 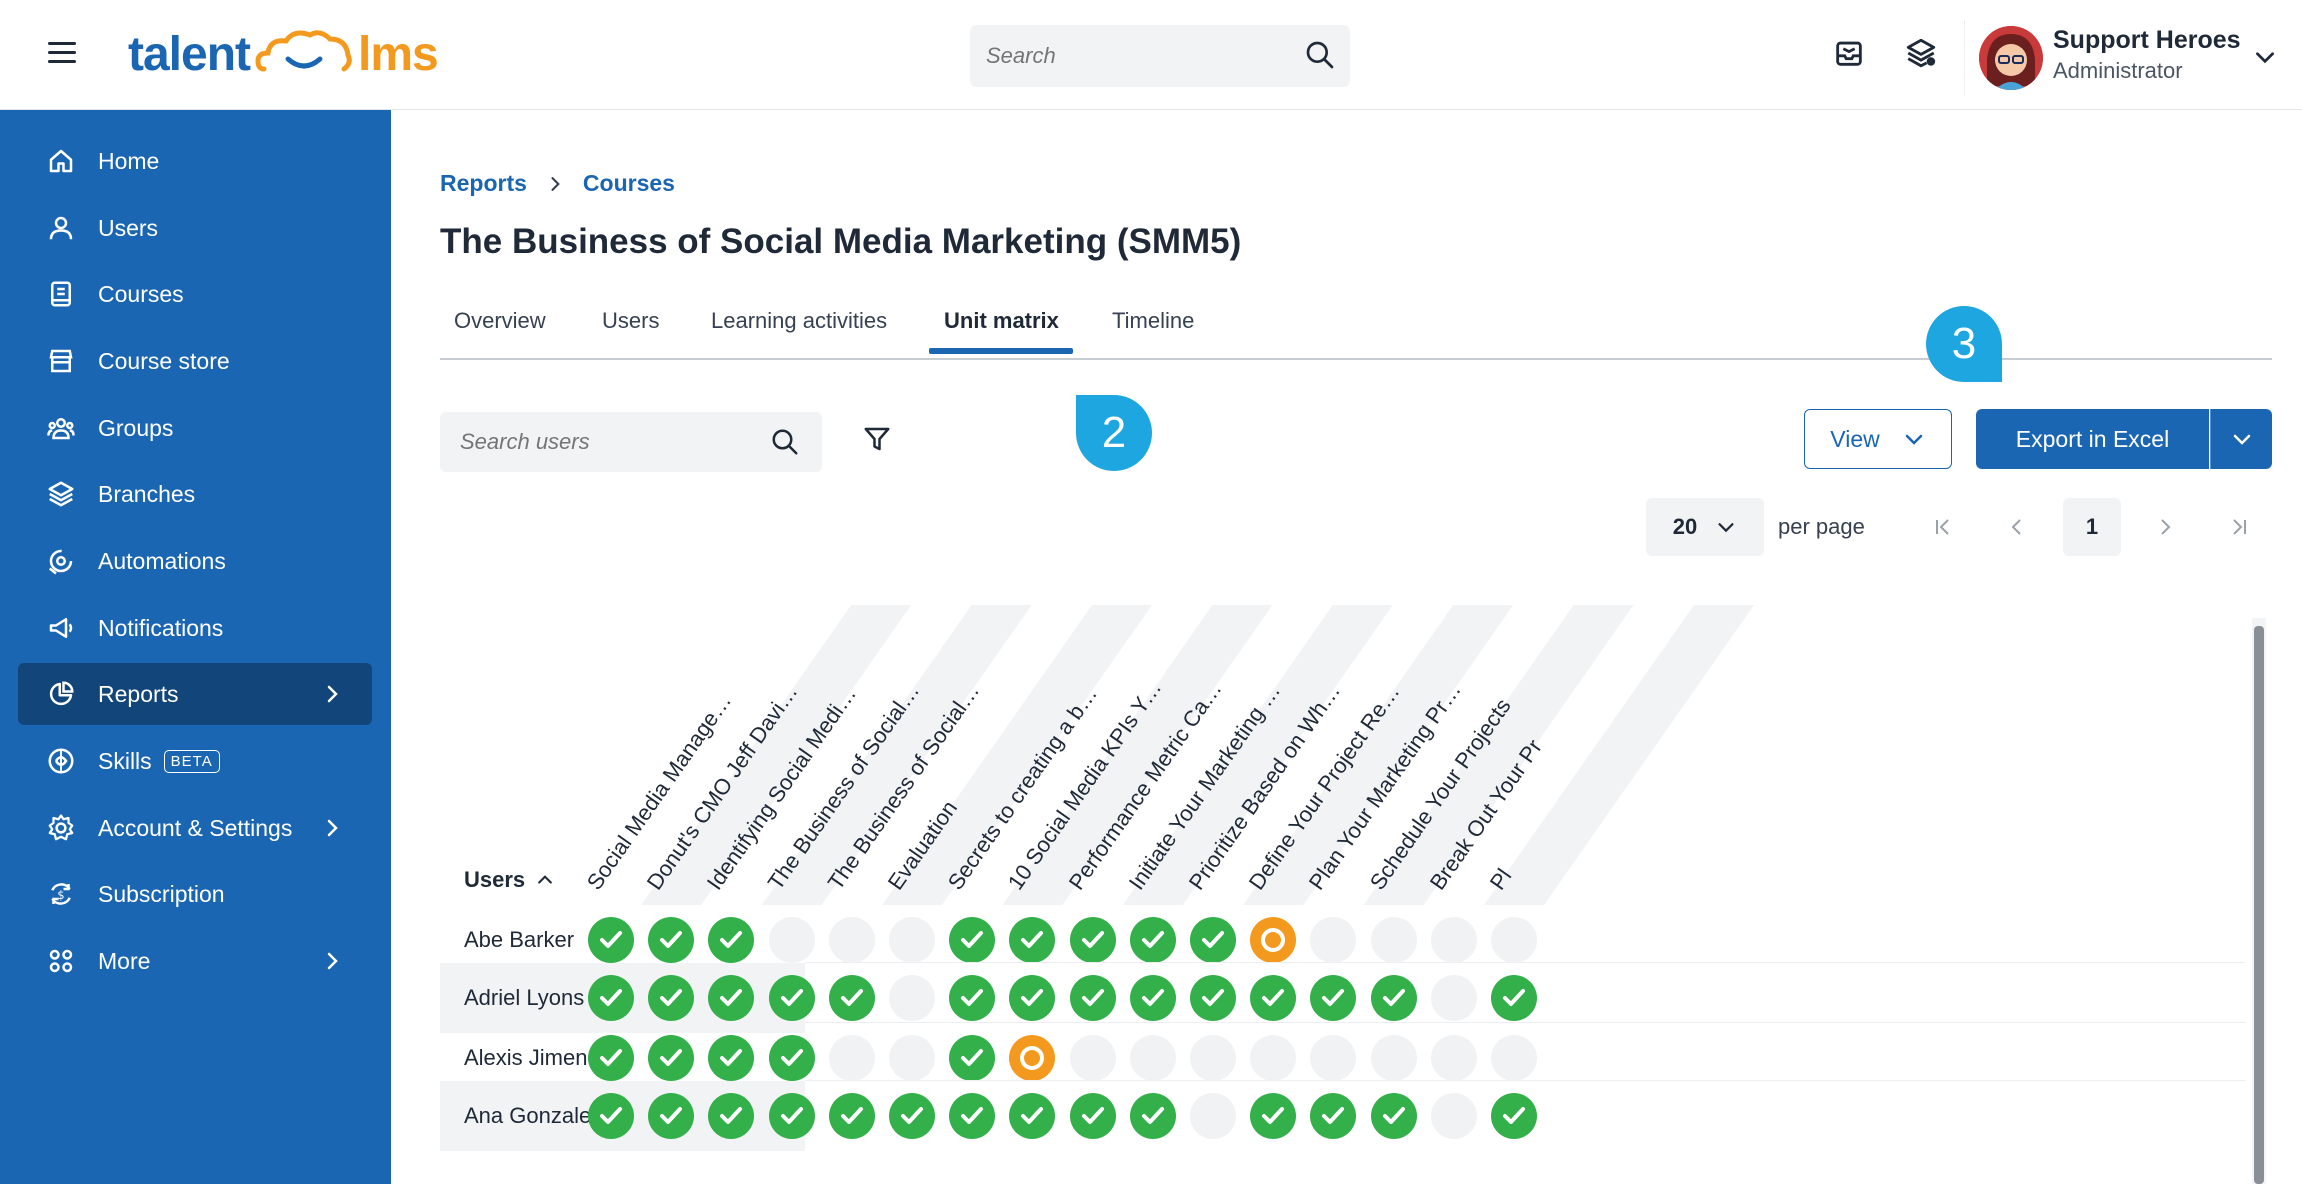 What do you see at coordinates (195, 228) in the screenshot?
I see `sidebar-item-users: Users` at bounding box center [195, 228].